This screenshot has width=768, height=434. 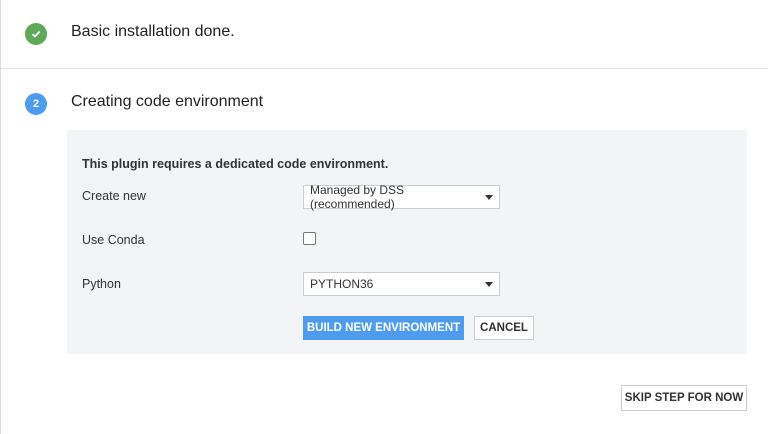 I want to click on python-value: PYTHON36, so click(x=342, y=284).